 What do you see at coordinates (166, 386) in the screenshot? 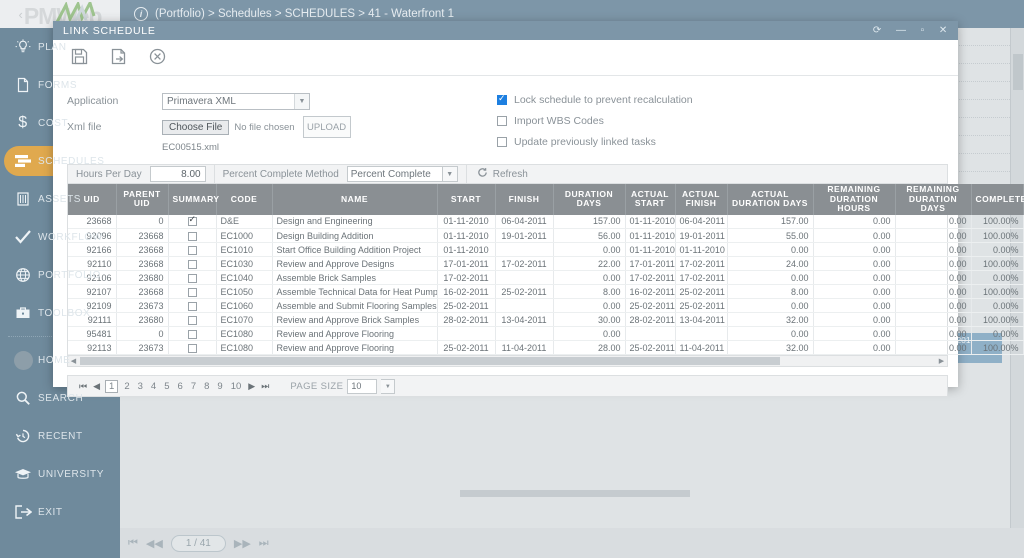
I see `pager-page-5: 5` at bounding box center [166, 386].